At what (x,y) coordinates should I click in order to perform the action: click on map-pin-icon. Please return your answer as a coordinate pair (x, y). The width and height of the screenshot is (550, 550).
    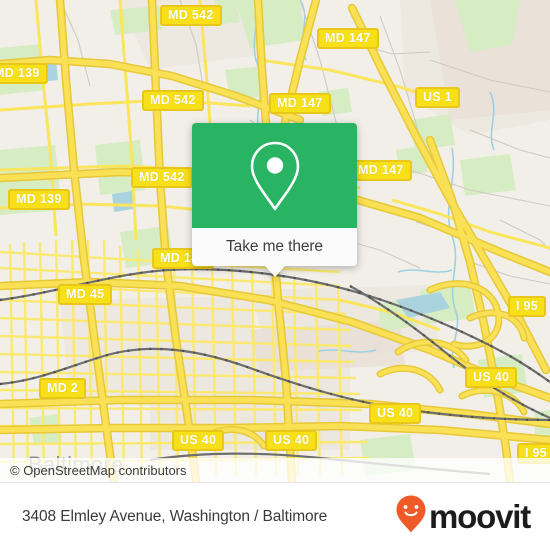
    Looking at the image, I should click on (275, 176).